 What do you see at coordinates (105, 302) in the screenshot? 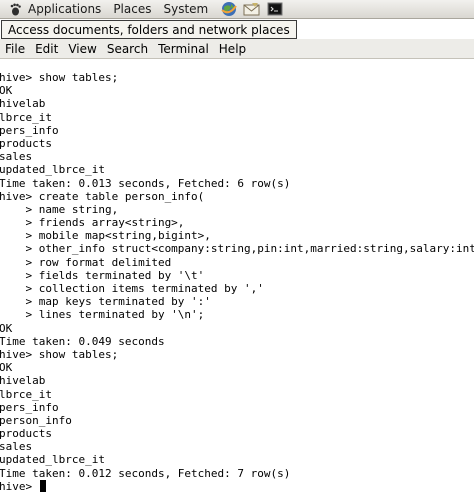
I see `terminal-line: > map keys terminated by ':'` at bounding box center [105, 302].